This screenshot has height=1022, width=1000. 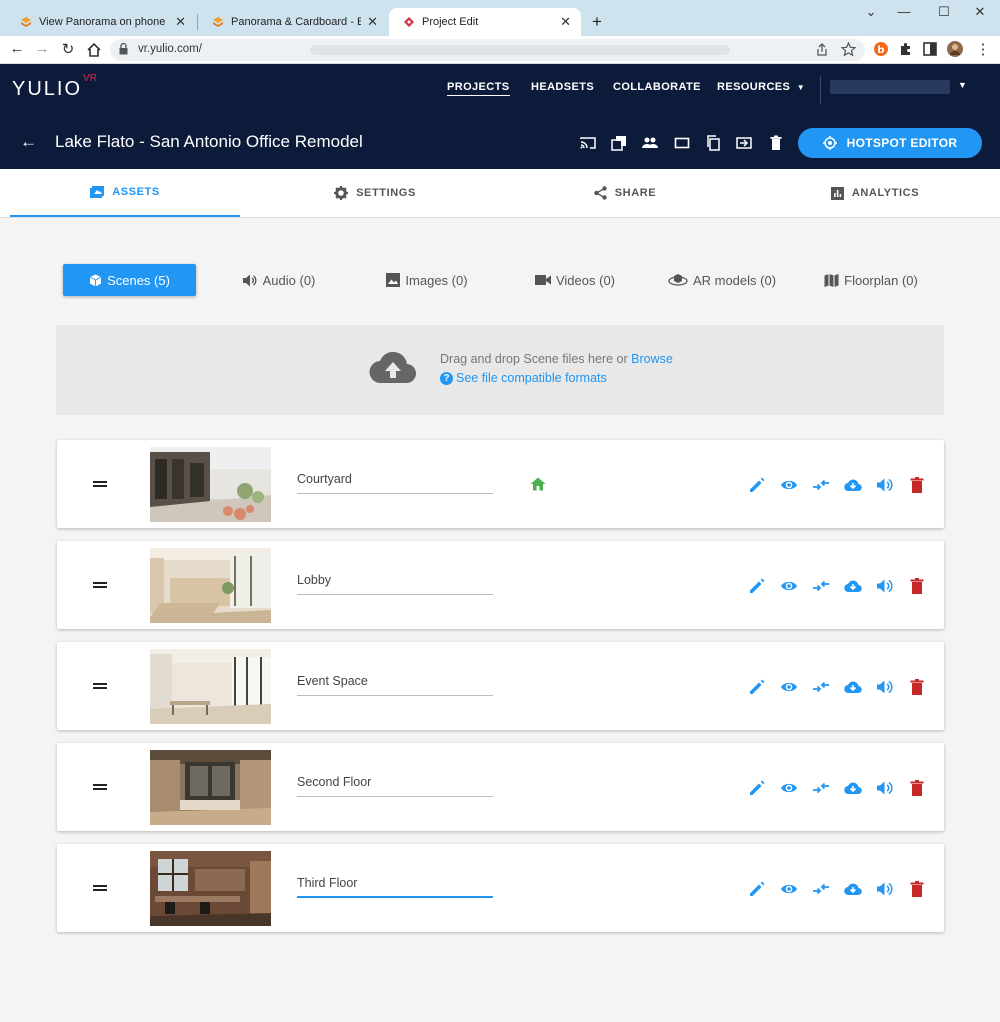 What do you see at coordinates (682, 143) in the screenshot?
I see `fullscreen-icon` at bounding box center [682, 143].